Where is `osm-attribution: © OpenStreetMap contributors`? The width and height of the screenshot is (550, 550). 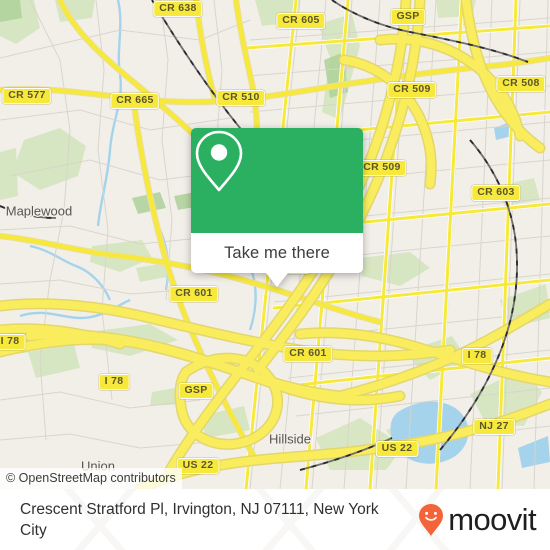 osm-attribution: © OpenStreetMap contributors is located at coordinates (91, 478).